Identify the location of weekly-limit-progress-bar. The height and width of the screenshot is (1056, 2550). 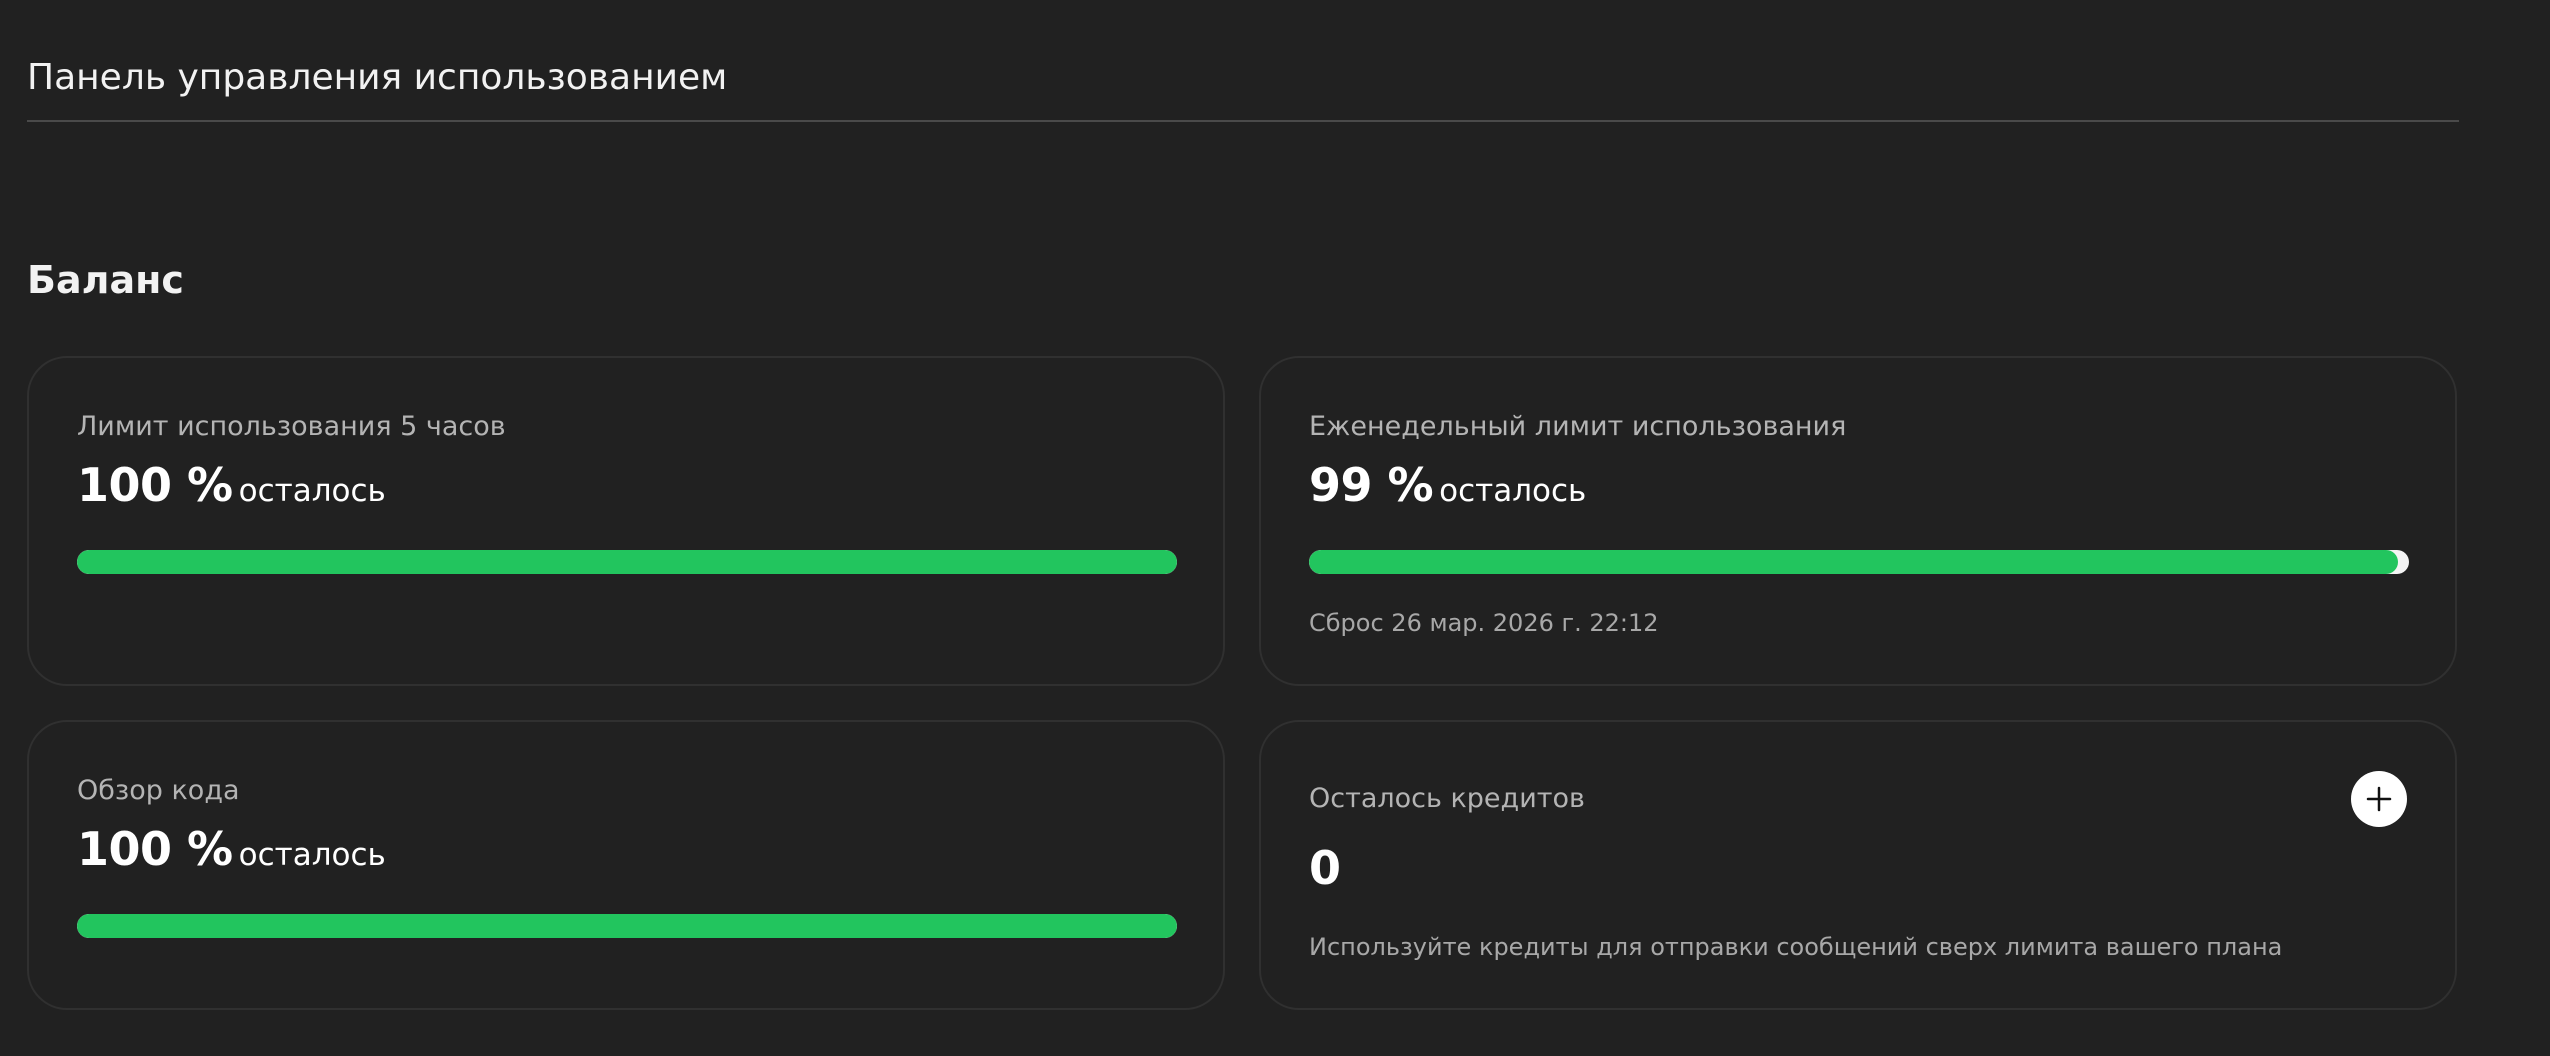
(1859, 562).